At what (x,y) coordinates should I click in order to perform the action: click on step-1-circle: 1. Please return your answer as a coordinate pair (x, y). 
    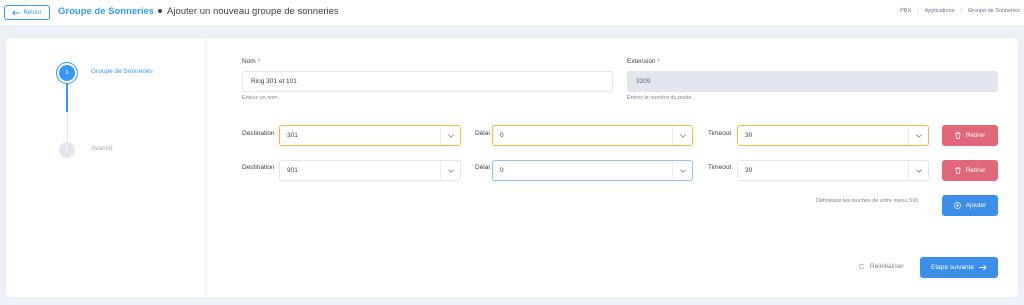
    Looking at the image, I should click on (67, 73).